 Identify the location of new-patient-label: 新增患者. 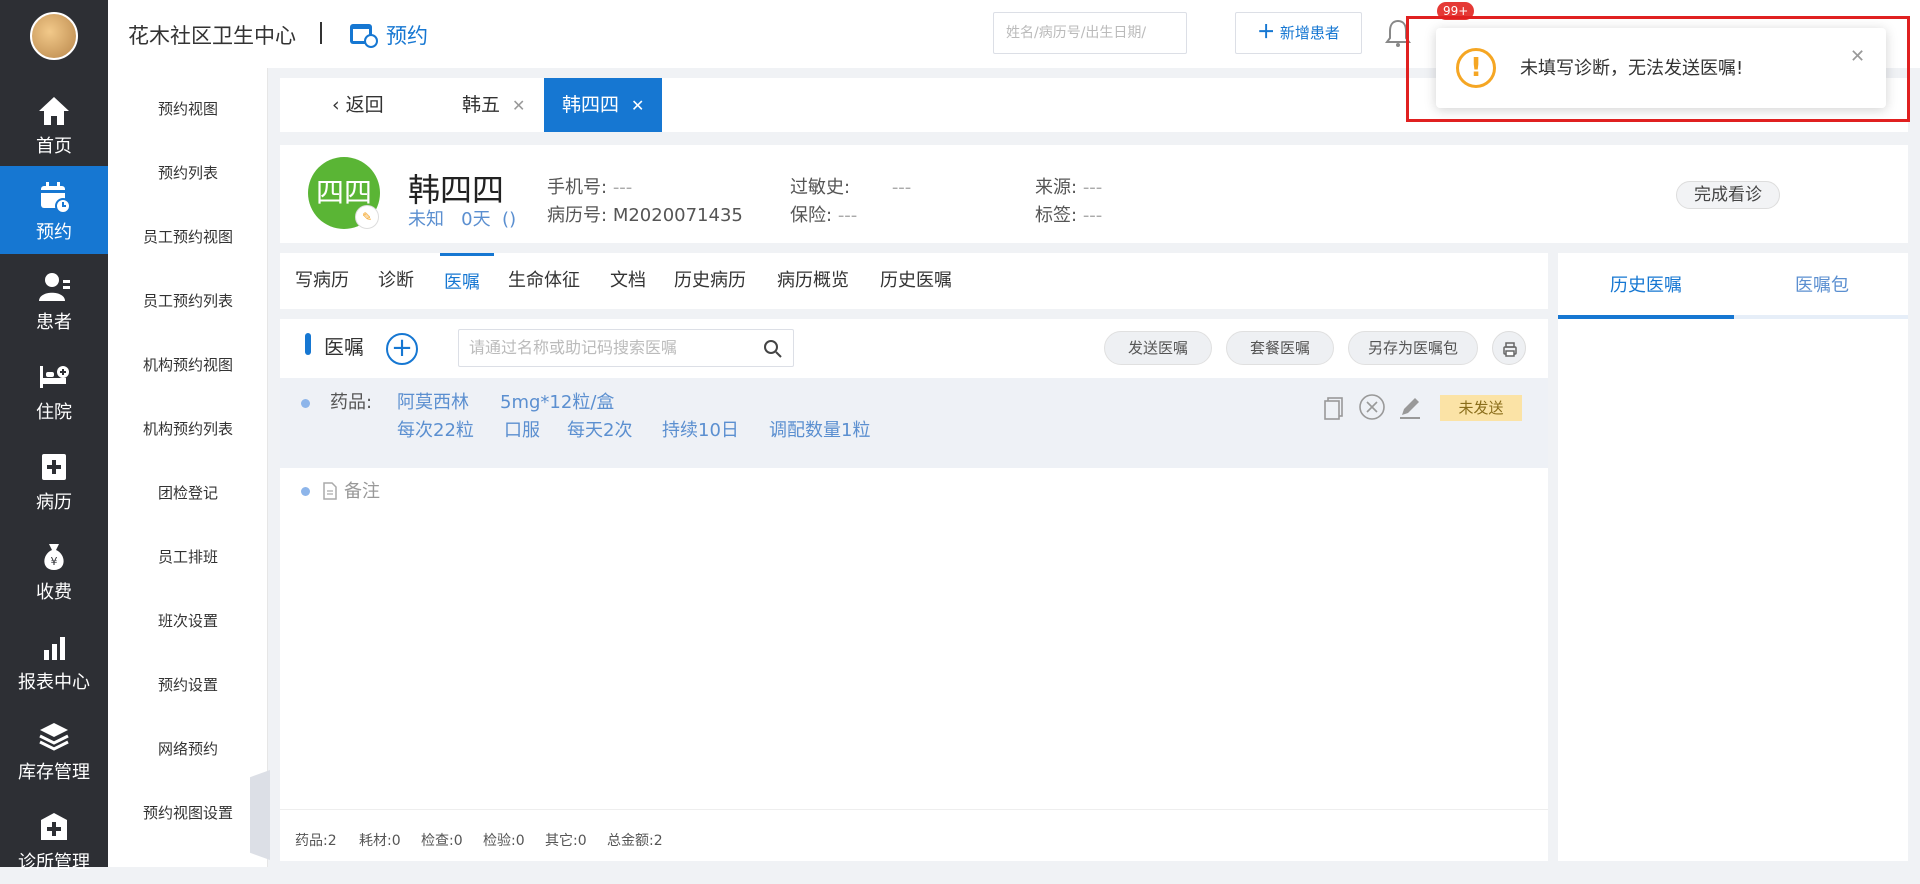
(1309, 33).